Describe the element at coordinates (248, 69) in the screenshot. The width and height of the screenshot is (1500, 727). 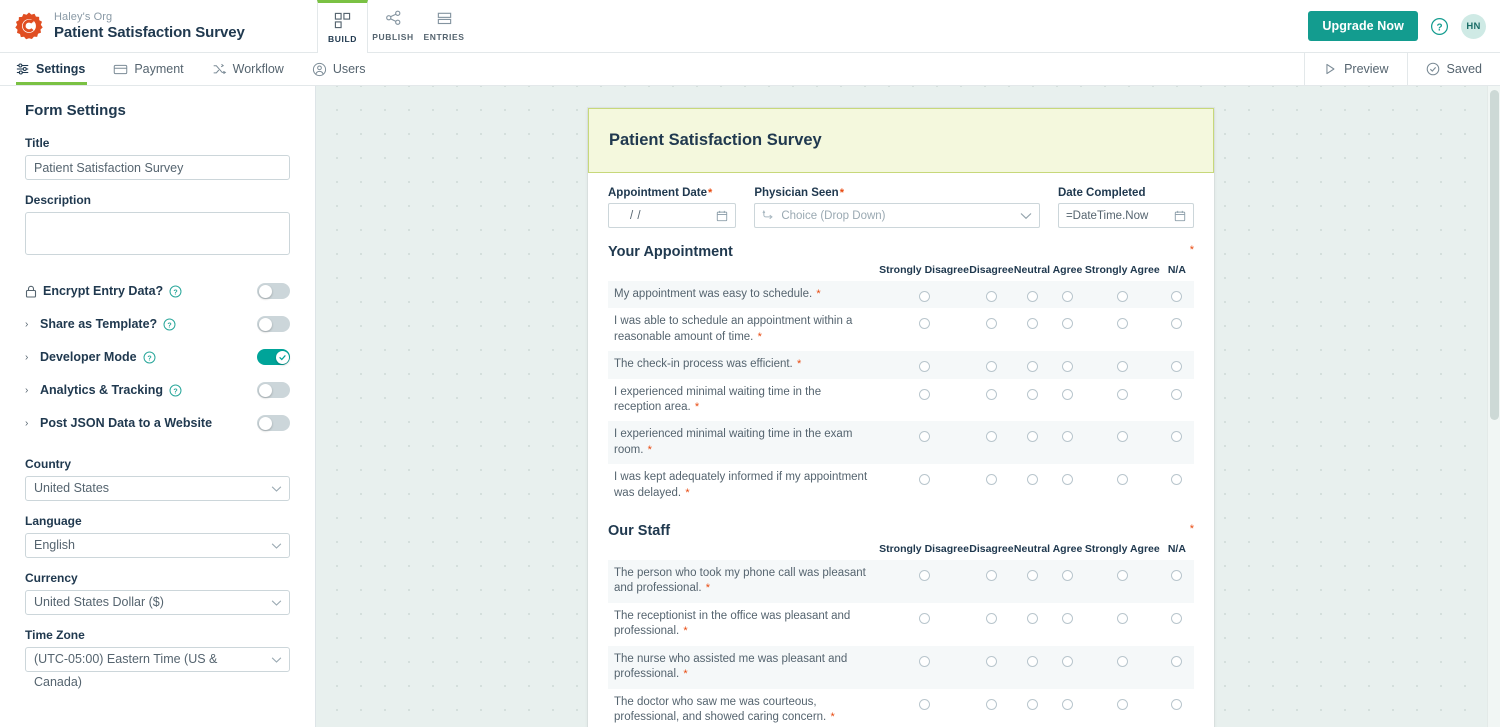
I see `tab-workflow: Workflow` at that location.